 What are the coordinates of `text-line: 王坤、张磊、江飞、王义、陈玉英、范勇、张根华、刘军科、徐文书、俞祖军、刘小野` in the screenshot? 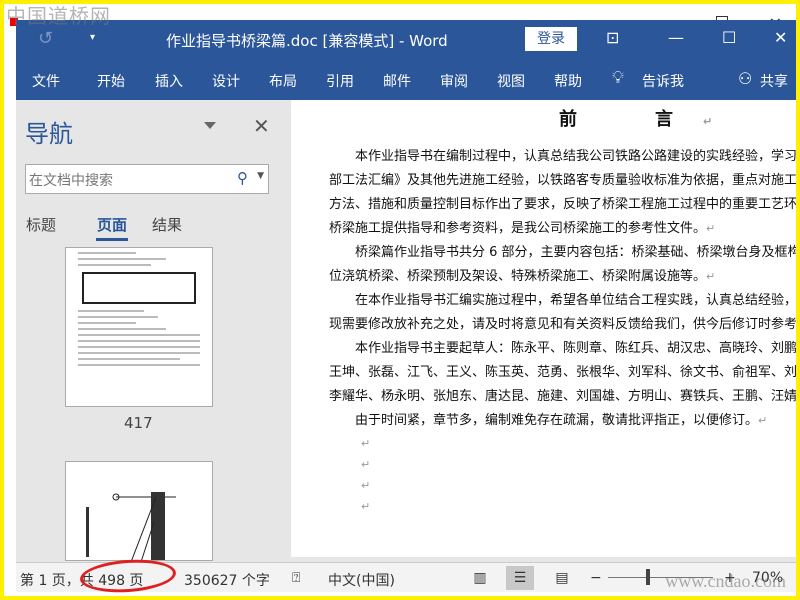 It's located at (562, 372).